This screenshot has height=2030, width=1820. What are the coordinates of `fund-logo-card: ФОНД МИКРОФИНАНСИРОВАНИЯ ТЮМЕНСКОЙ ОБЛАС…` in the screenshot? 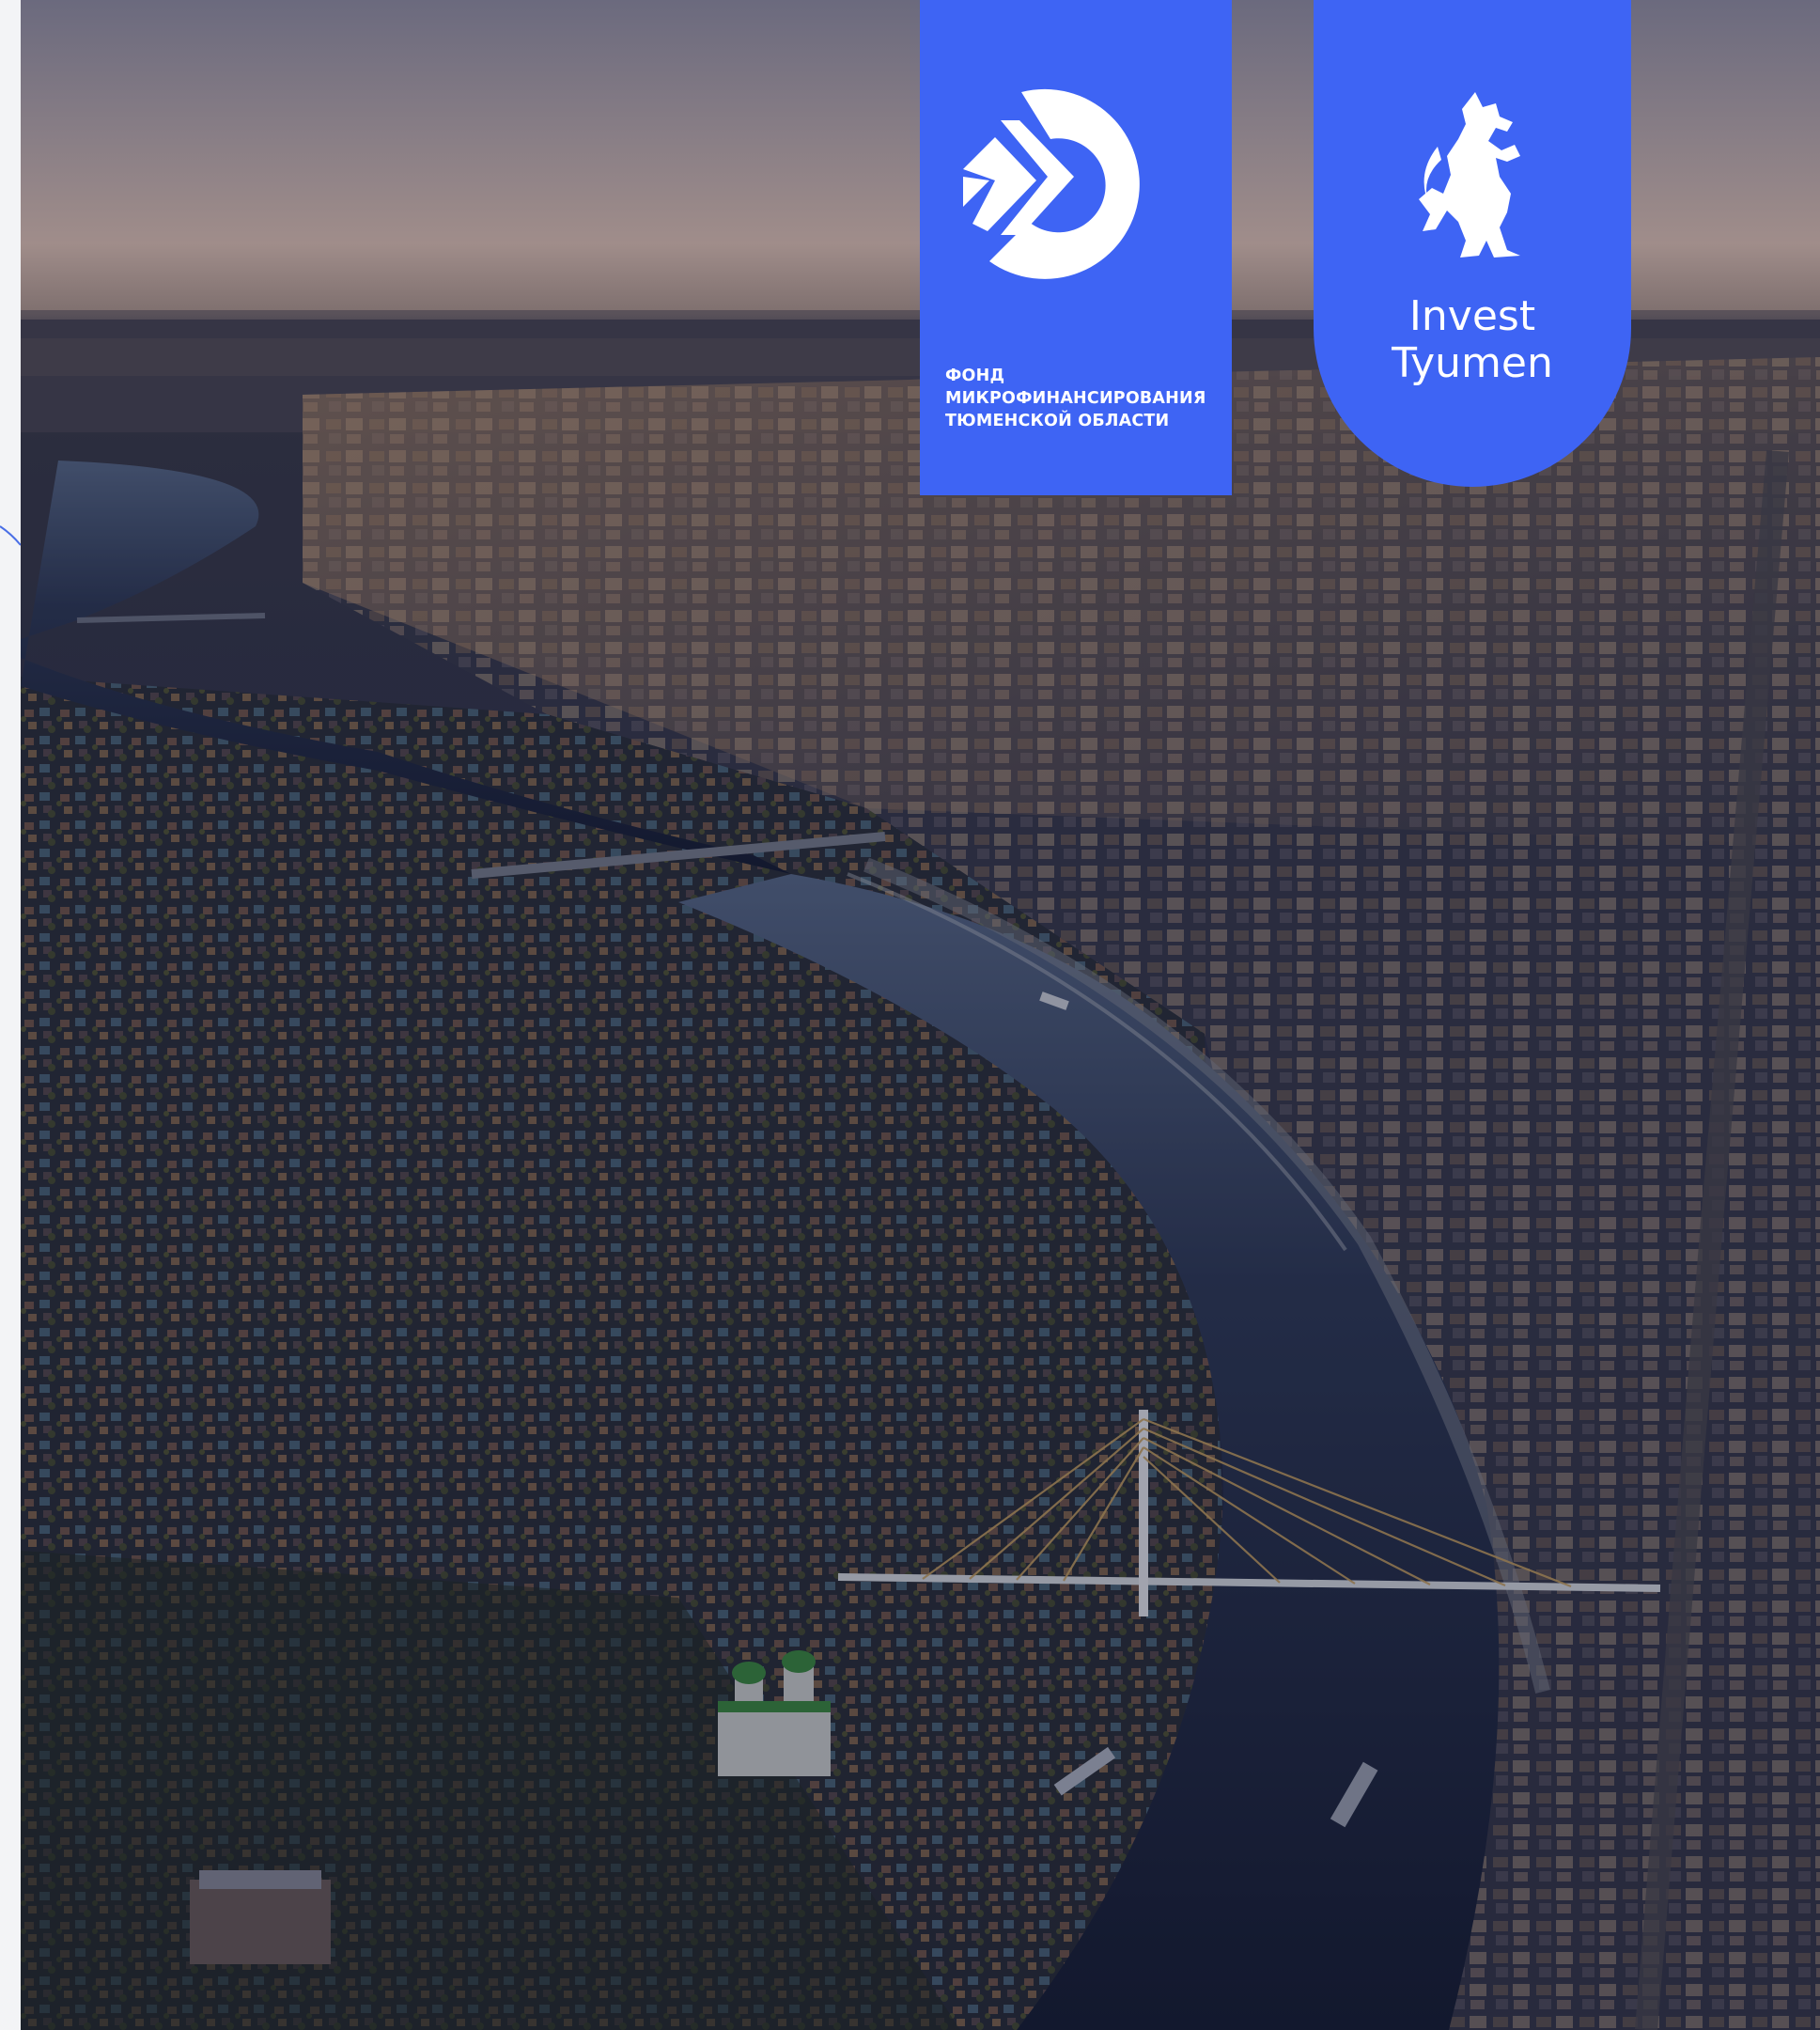 It's located at (1076, 247).